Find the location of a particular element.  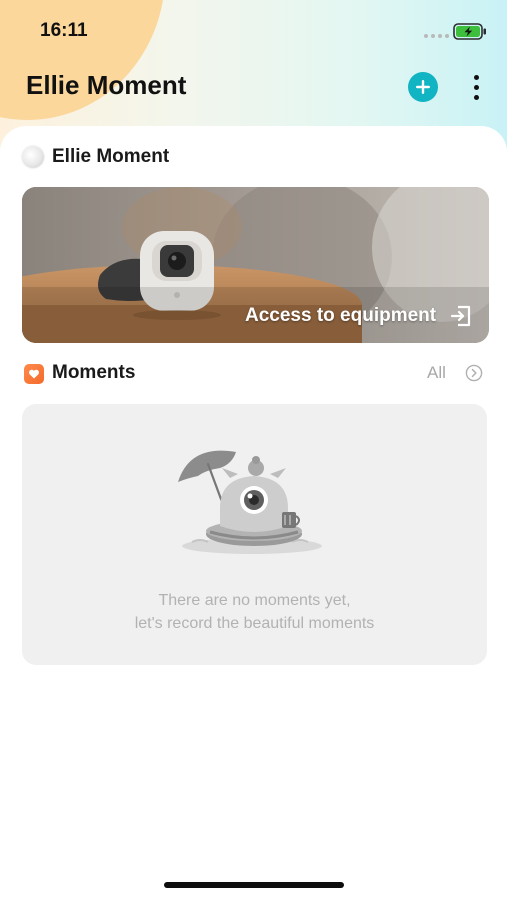

moments-title: Moments is located at coordinates (94, 372).